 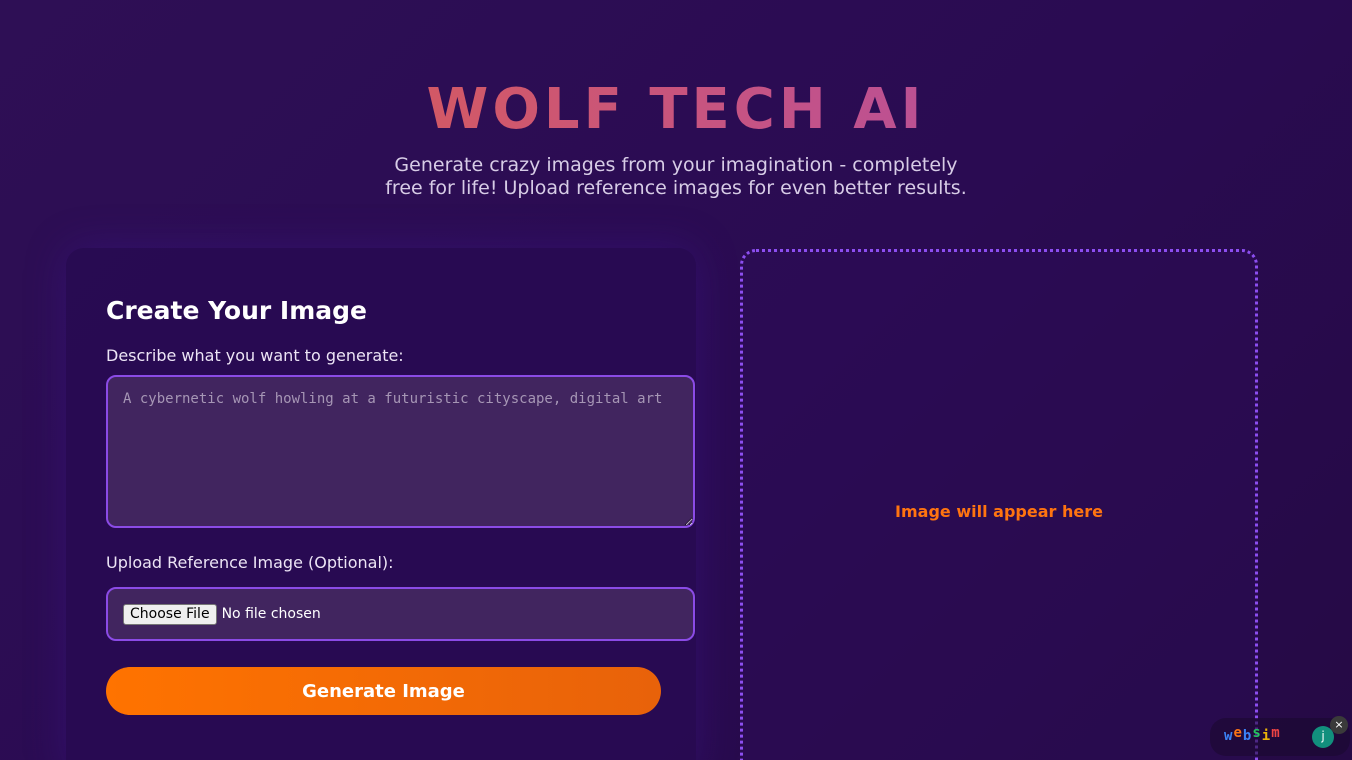 I want to click on websim-badge: websim j ×, so click(x=1280, y=736).